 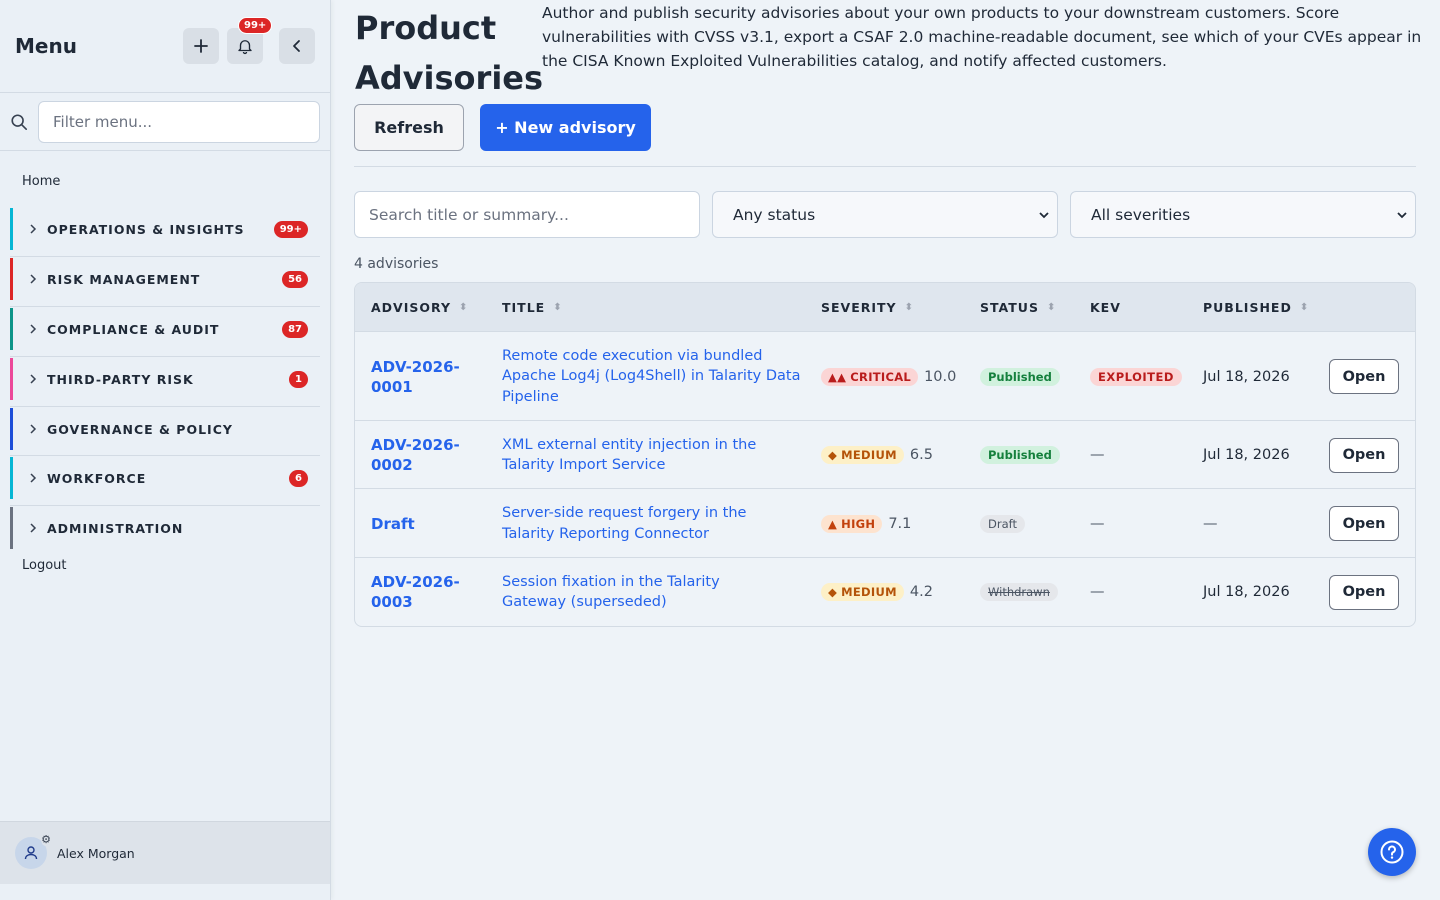 What do you see at coordinates (1243, 214) in the screenshot?
I see `severity-select: All severities` at bounding box center [1243, 214].